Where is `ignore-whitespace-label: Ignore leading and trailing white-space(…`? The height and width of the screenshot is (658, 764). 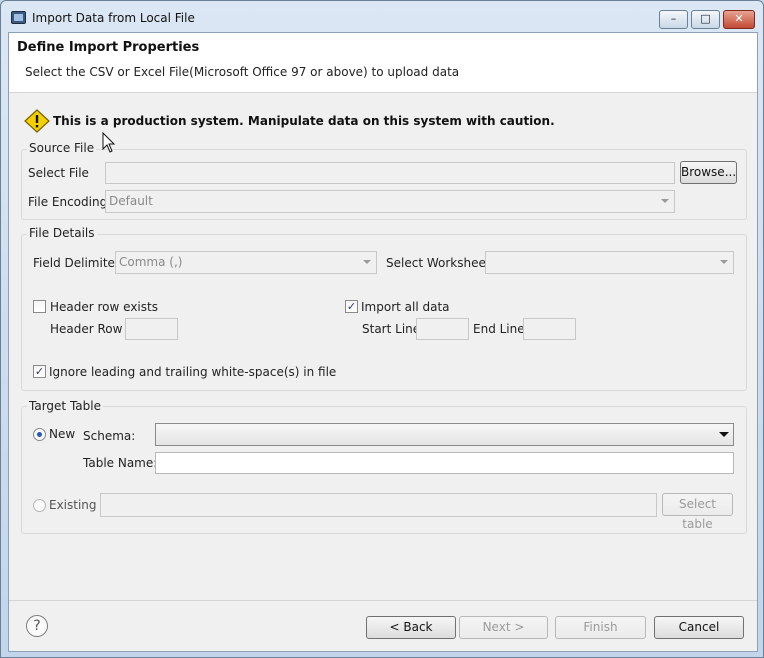 ignore-whitespace-label: Ignore leading and trailing white-space(… is located at coordinates (193, 372).